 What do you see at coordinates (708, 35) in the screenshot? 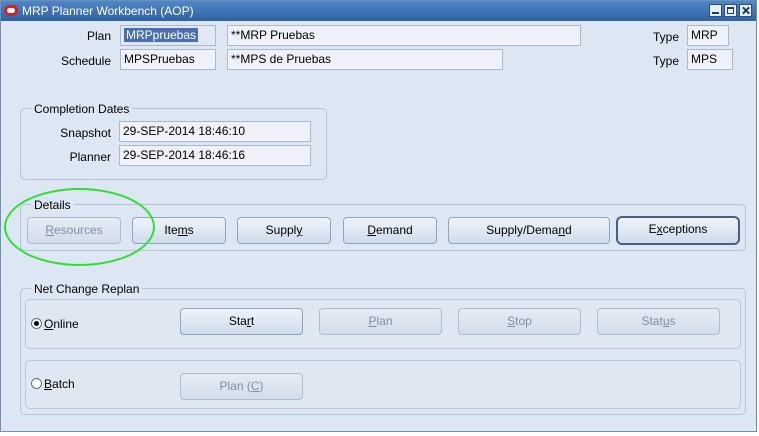
I see `plan-type-field: MRP` at bounding box center [708, 35].